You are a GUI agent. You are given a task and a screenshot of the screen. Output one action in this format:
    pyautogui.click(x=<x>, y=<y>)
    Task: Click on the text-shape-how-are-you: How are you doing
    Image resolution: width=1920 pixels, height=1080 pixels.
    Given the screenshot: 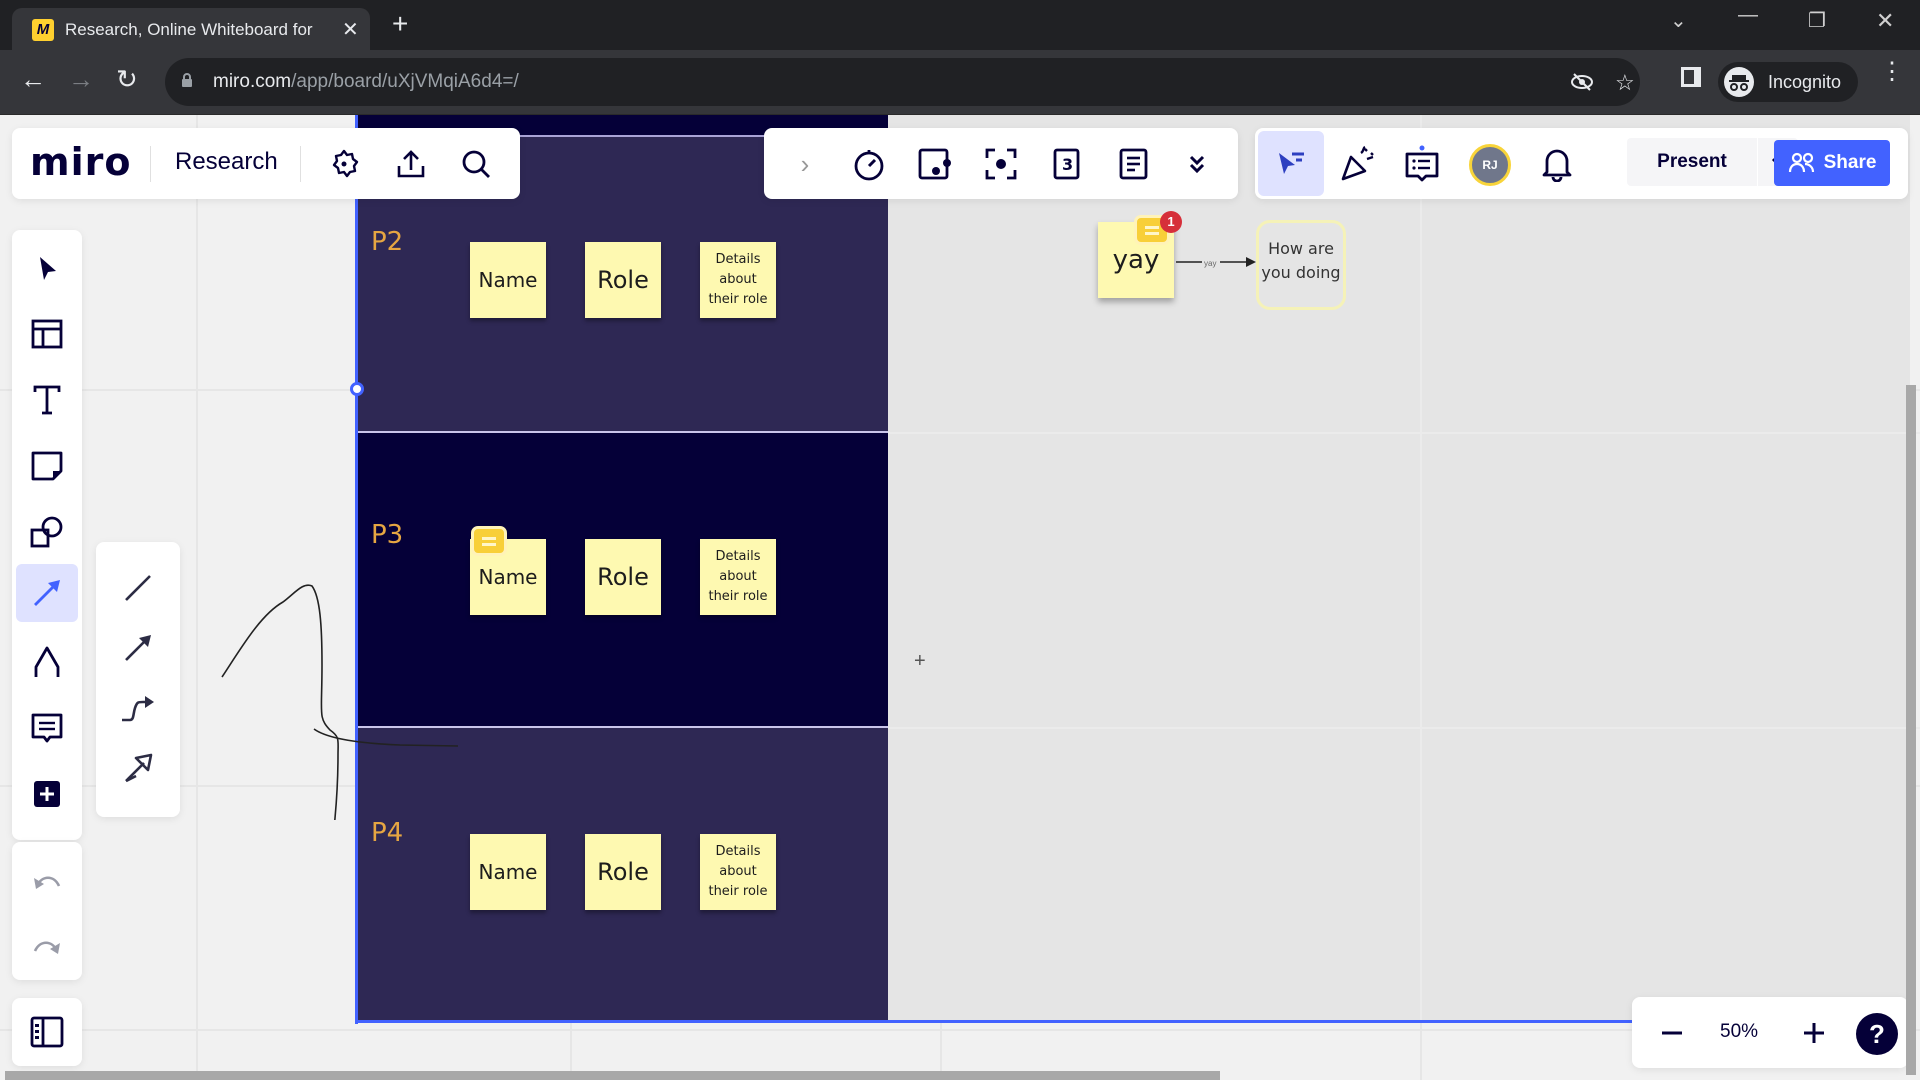 What is the action you would take?
    pyautogui.click(x=1301, y=265)
    